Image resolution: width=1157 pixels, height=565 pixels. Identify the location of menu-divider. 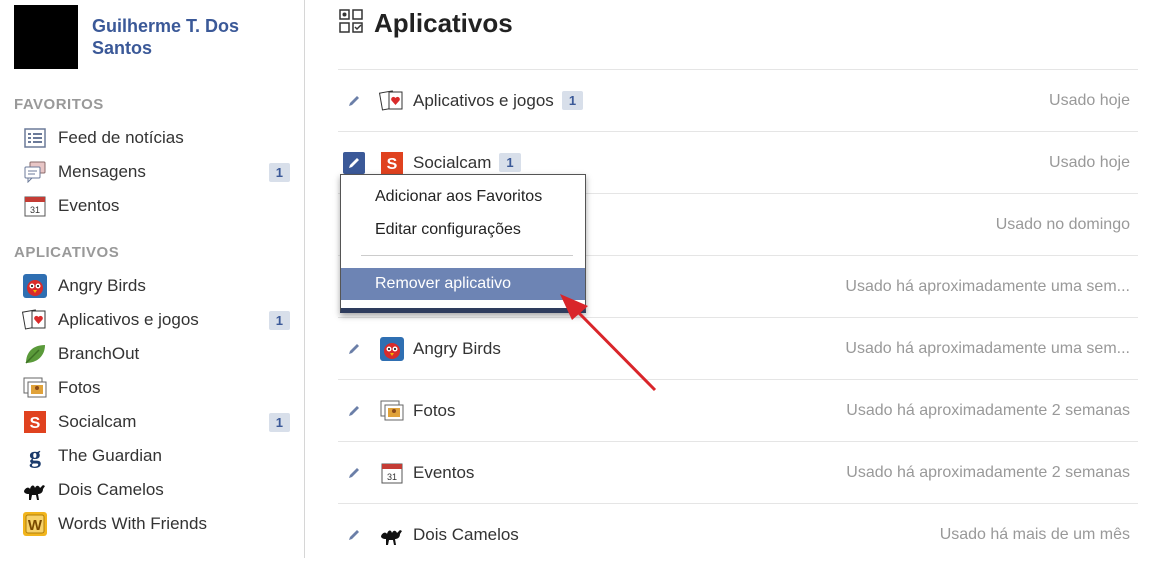
(467, 255).